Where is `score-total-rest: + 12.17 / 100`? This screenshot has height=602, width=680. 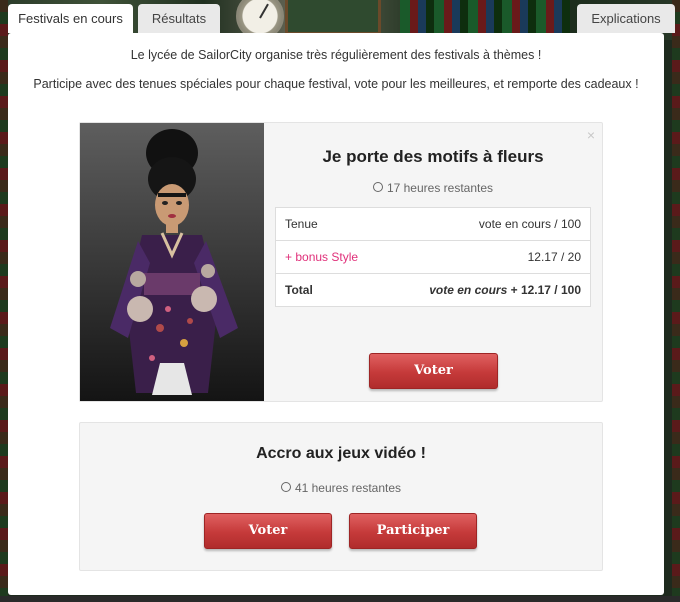
score-total-rest: + 12.17 / 100 is located at coordinates (544, 290).